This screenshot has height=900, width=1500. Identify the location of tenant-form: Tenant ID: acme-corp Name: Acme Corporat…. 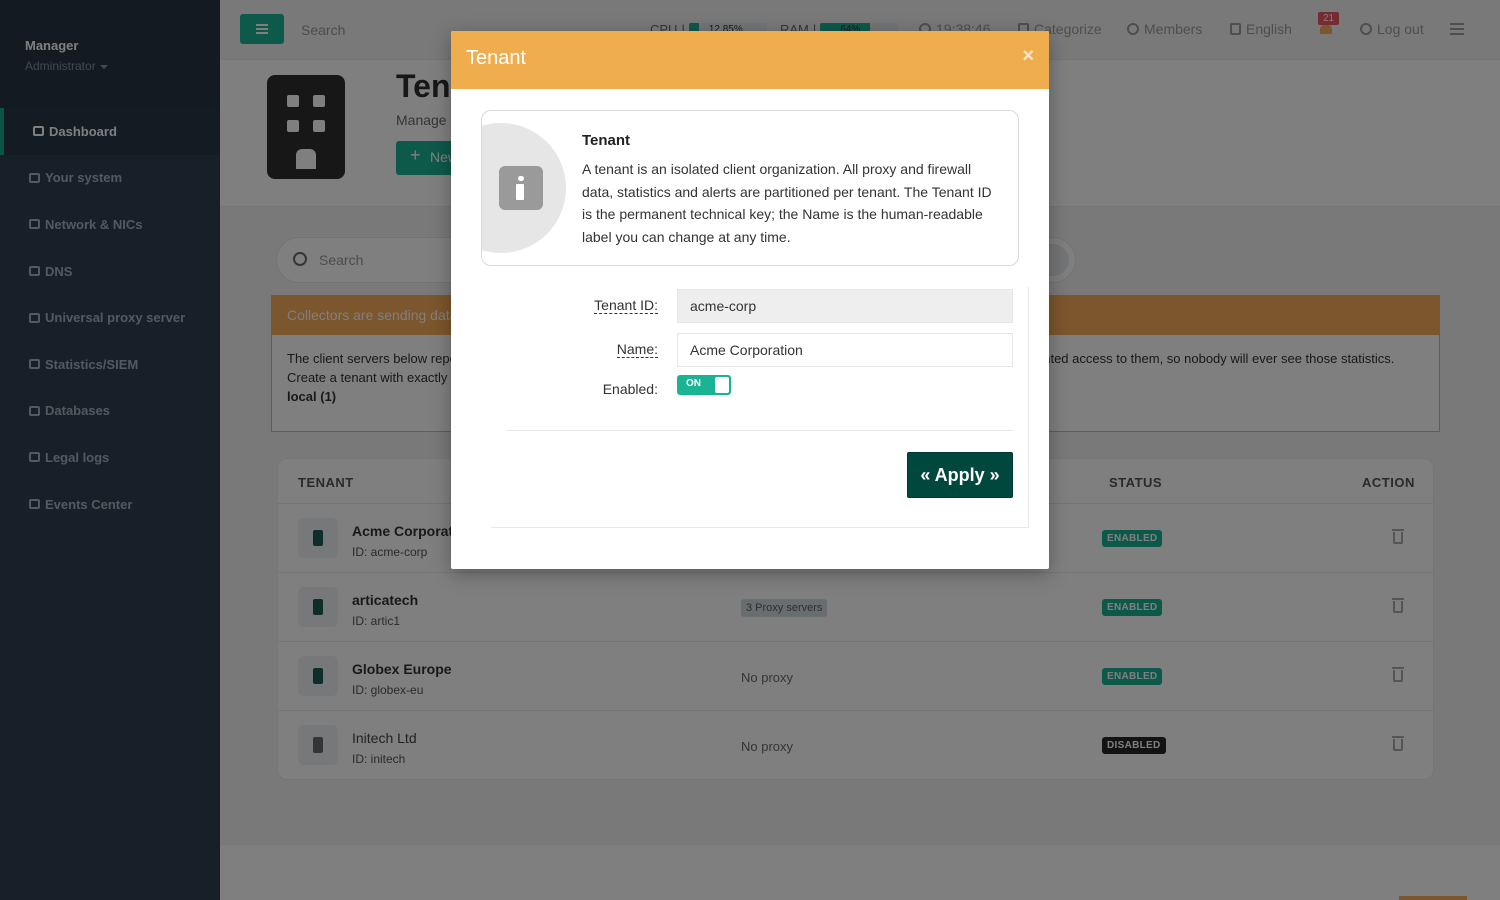
(760, 407).